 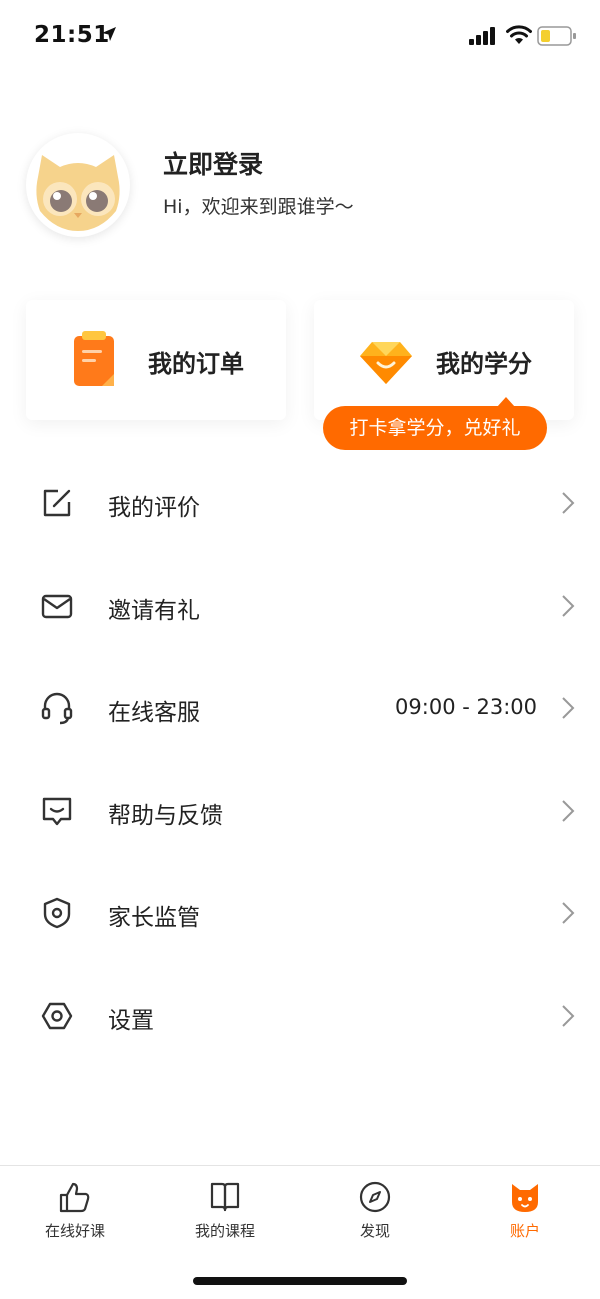 What do you see at coordinates (300, 1281) in the screenshot?
I see `home-indicator` at bounding box center [300, 1281].